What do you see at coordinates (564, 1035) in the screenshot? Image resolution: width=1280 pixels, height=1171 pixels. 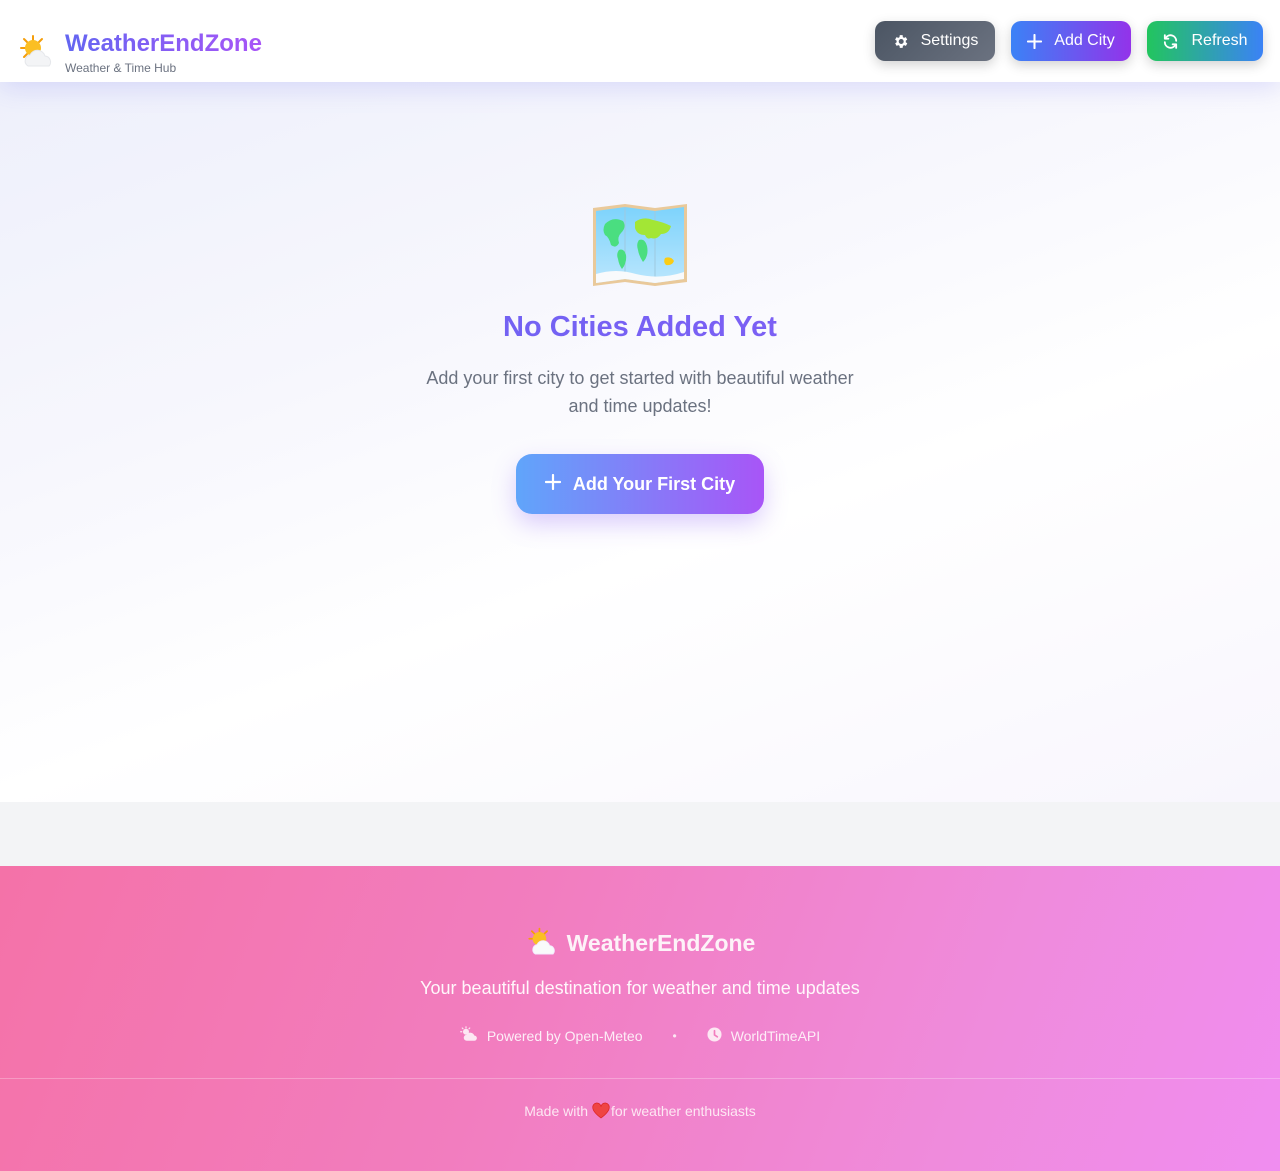 I see `open-meteo-label: Powered by Open-Meteo` at bounding box center [564, 1035].